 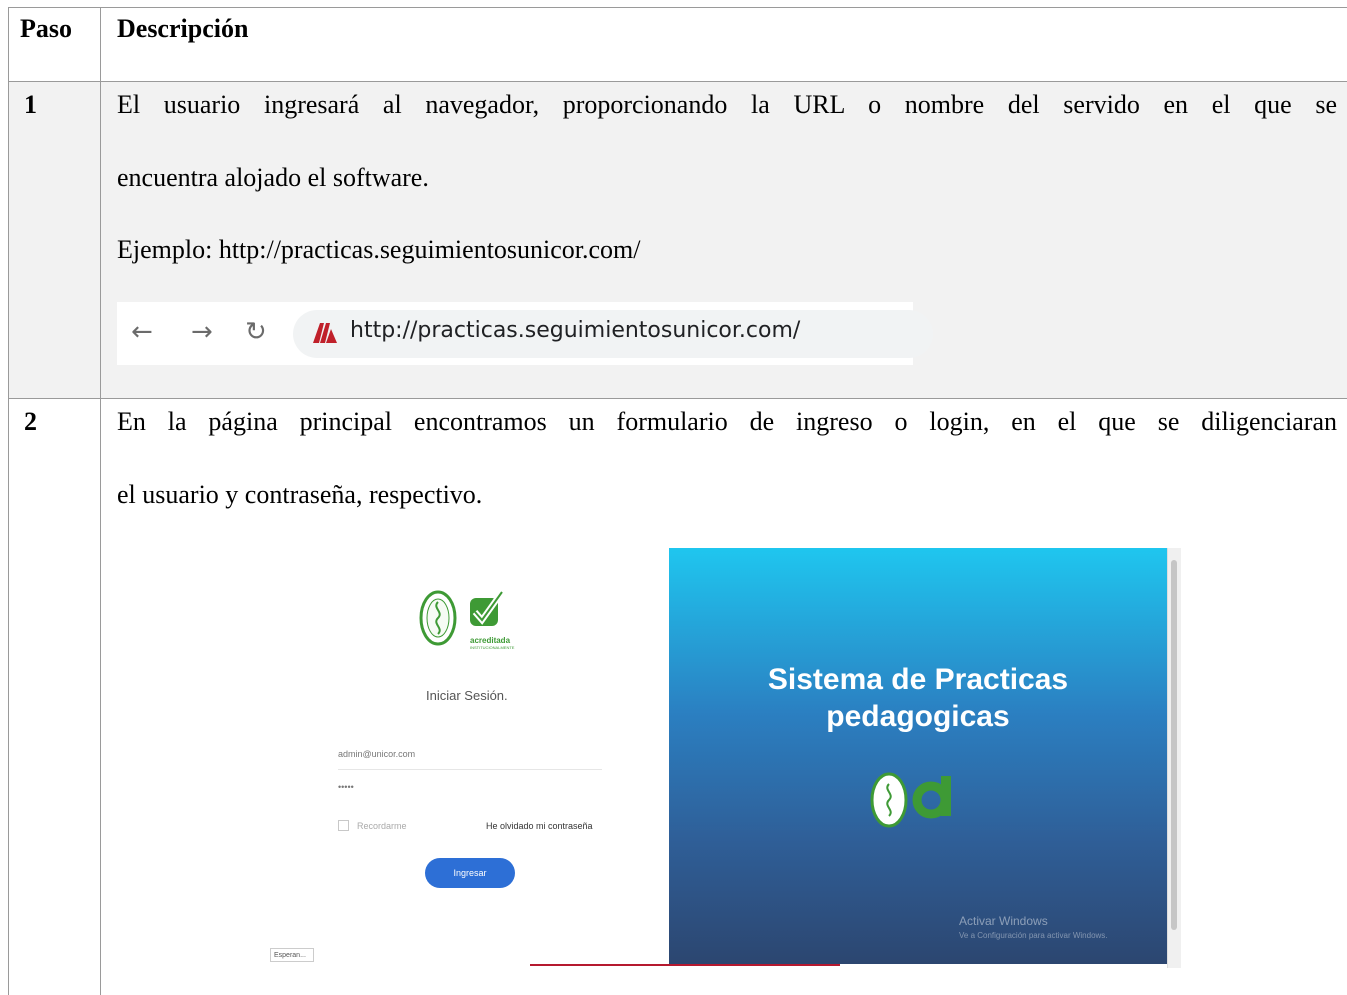 I want to click on windows-watermark-subtitle: Ve a Configuración para activar Windows., so click(x=1033, y=935).